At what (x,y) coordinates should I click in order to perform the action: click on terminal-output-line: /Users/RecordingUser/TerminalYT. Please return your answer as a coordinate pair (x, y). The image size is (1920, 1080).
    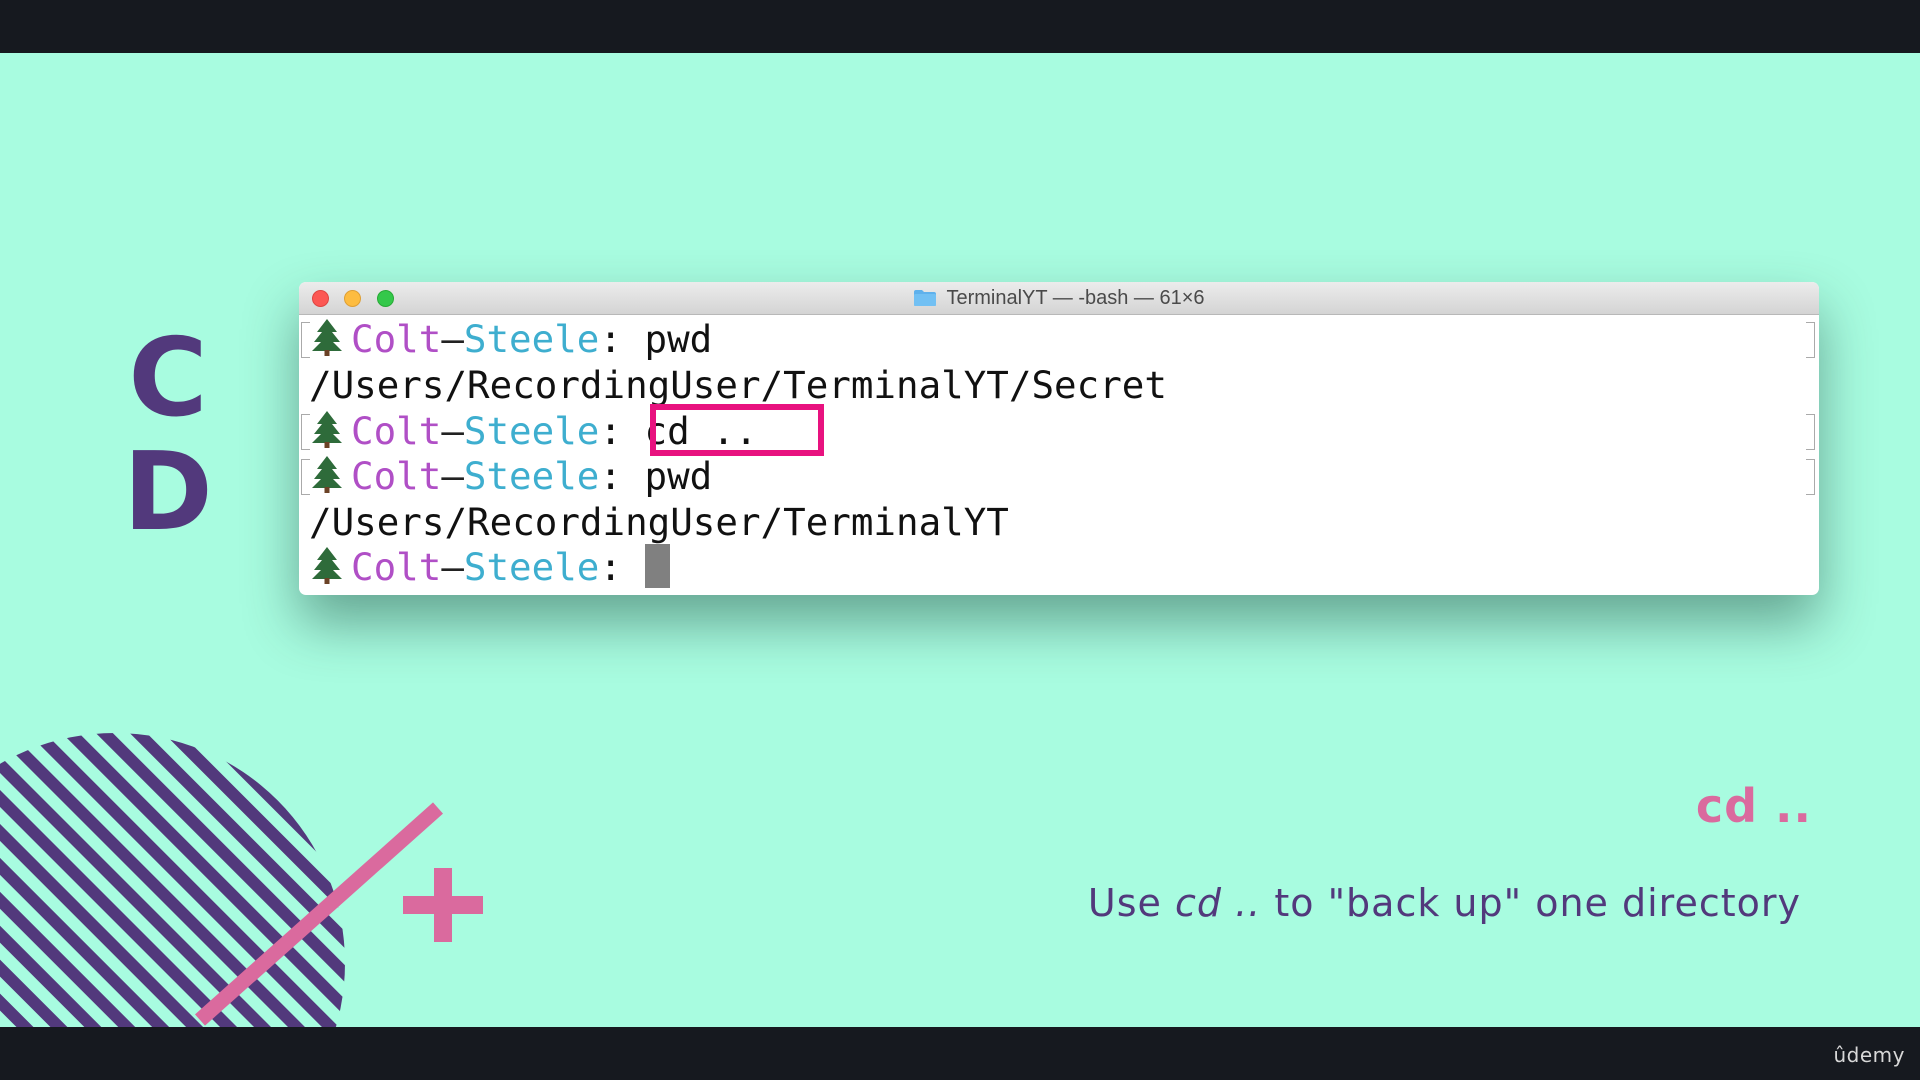
    Looking at the image, I should click on (659, 522).